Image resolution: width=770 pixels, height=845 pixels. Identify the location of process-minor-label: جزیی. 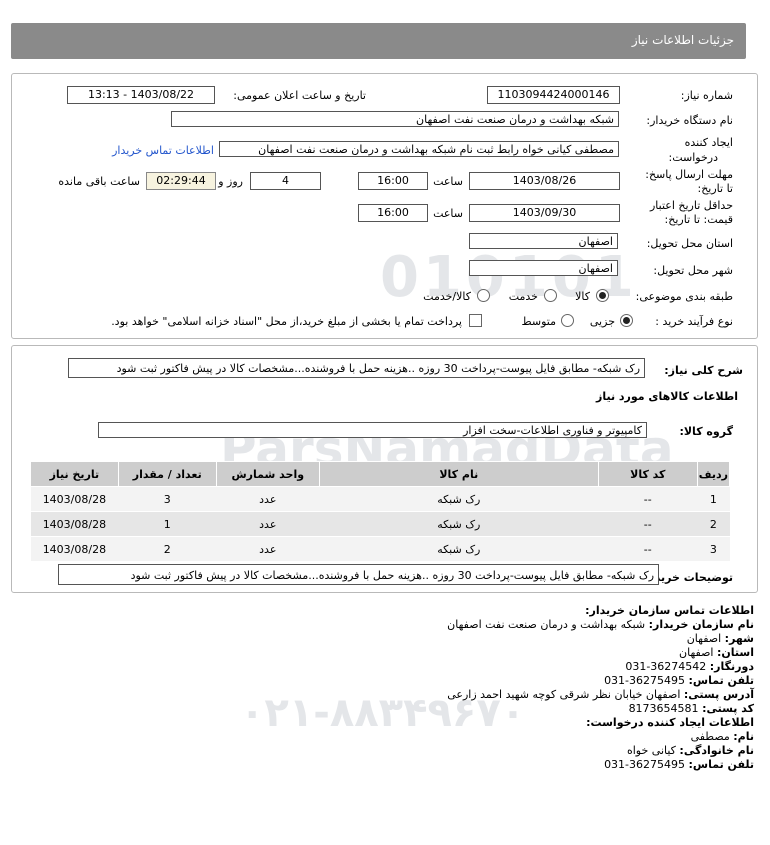
(602, 321).